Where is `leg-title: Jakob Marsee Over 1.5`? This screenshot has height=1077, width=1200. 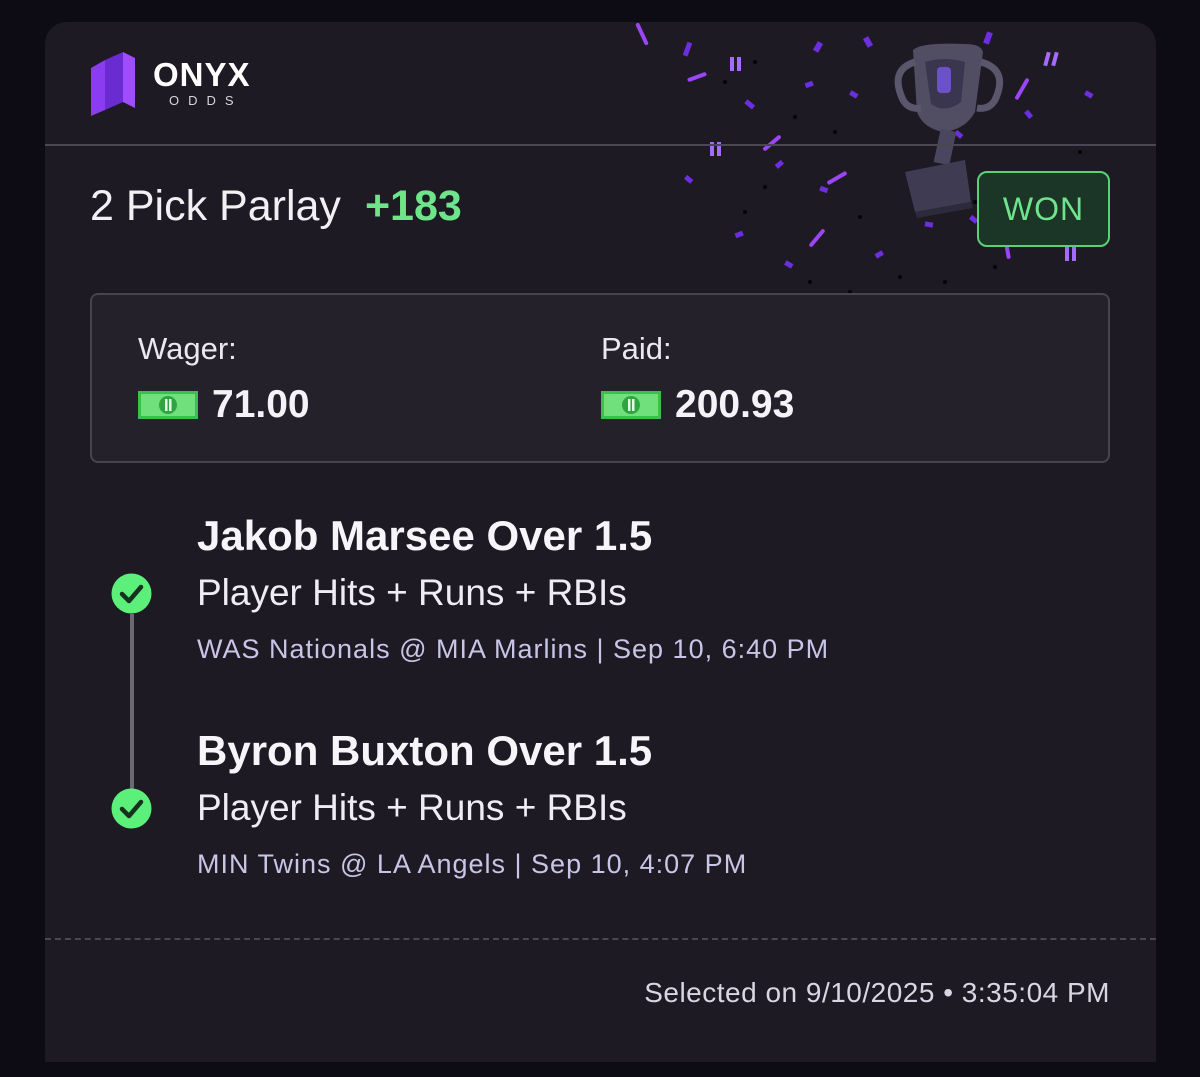 leg-title: Jakob Marsee Over 1.5 is located at coordinates (425, 535).